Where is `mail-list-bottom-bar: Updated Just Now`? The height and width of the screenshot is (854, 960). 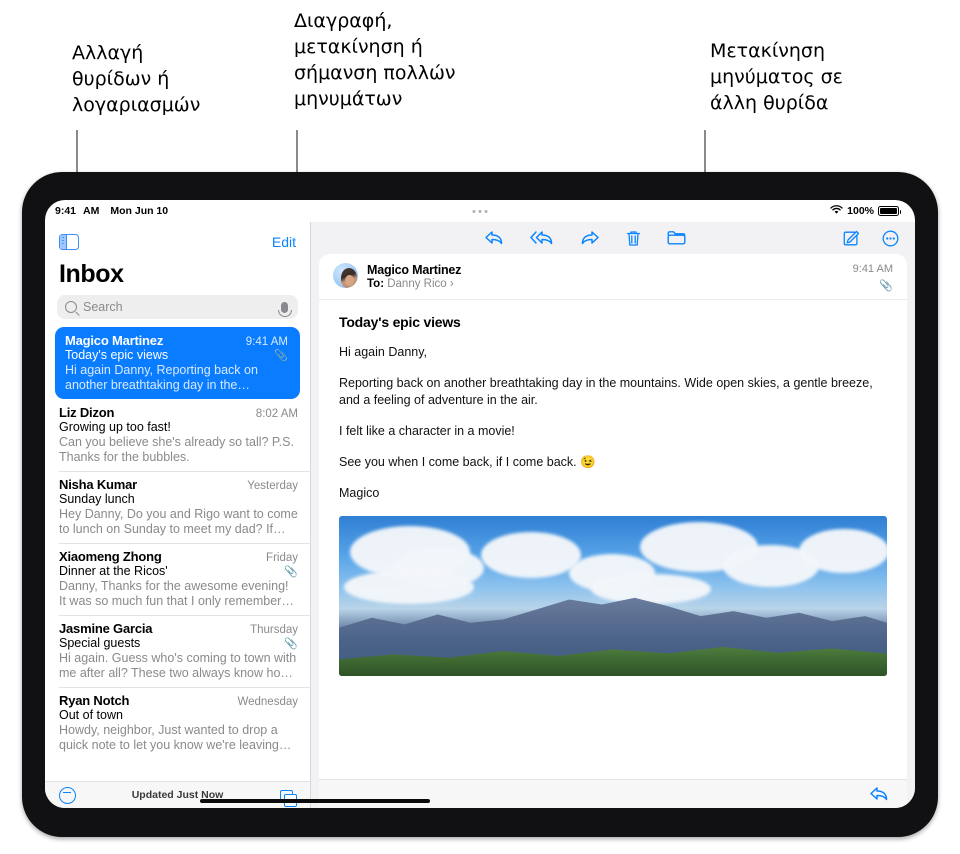 mail-list-bottom-bar: Updated Just Now is located at coordinates (177, 794).